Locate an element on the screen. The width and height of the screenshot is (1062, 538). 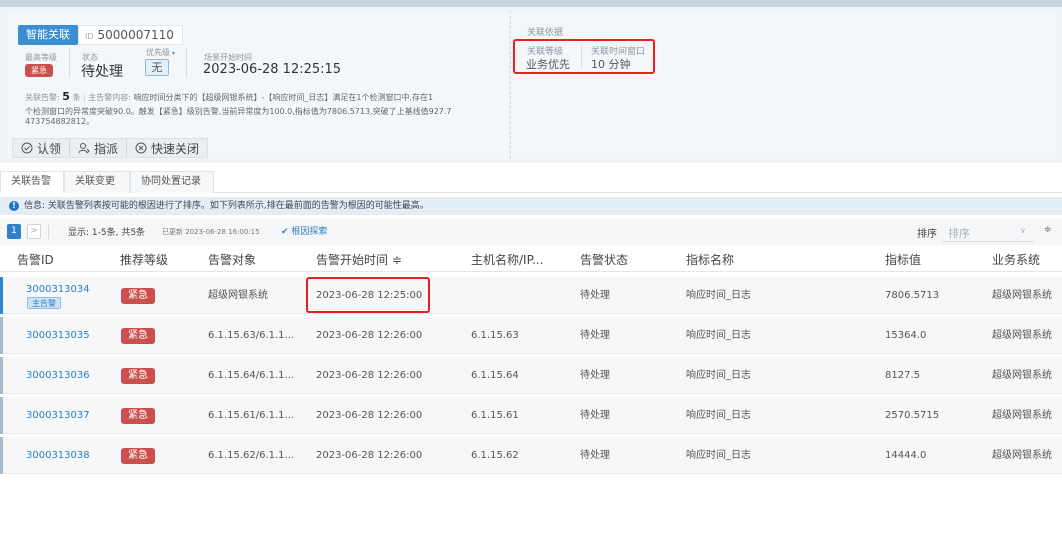
claim-label: 认领 is located at coordinates (49, 148).